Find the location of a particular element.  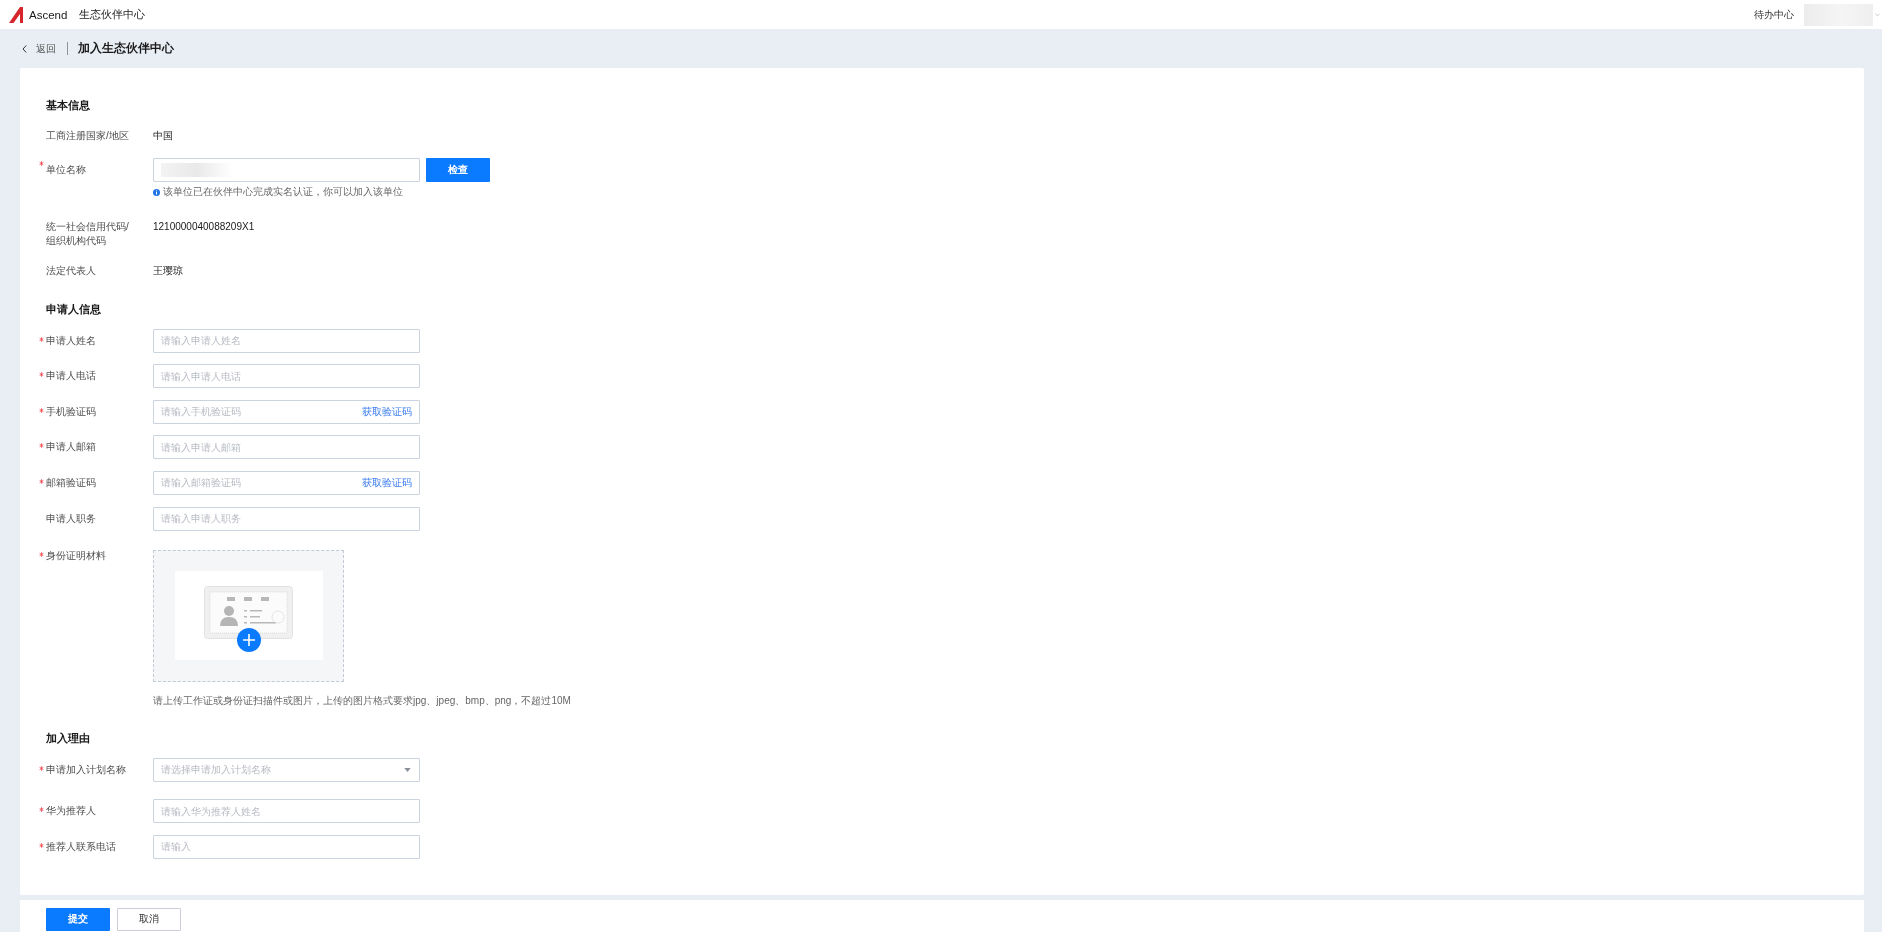

field-label: 法定代表人 is located at coordinates (71, 271).